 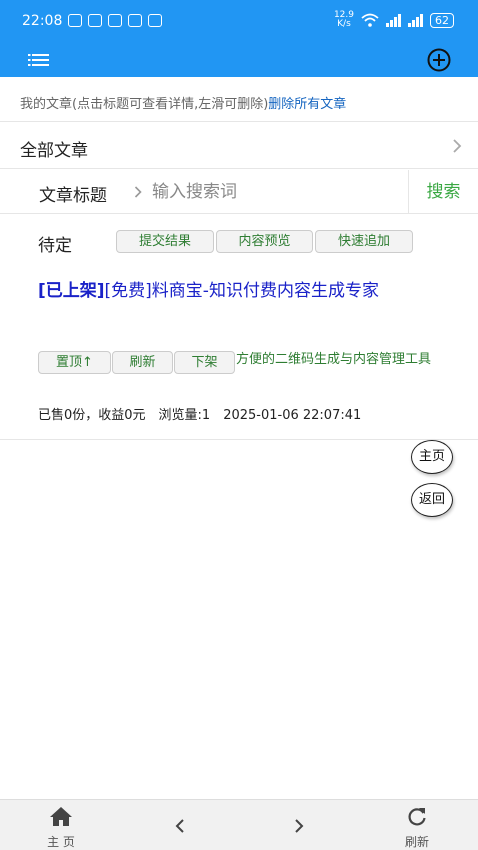 What do you see at coordinates (204, 362) in the screenshot?
I see `unlist-button: 下架` at bounding box center [204, 362].